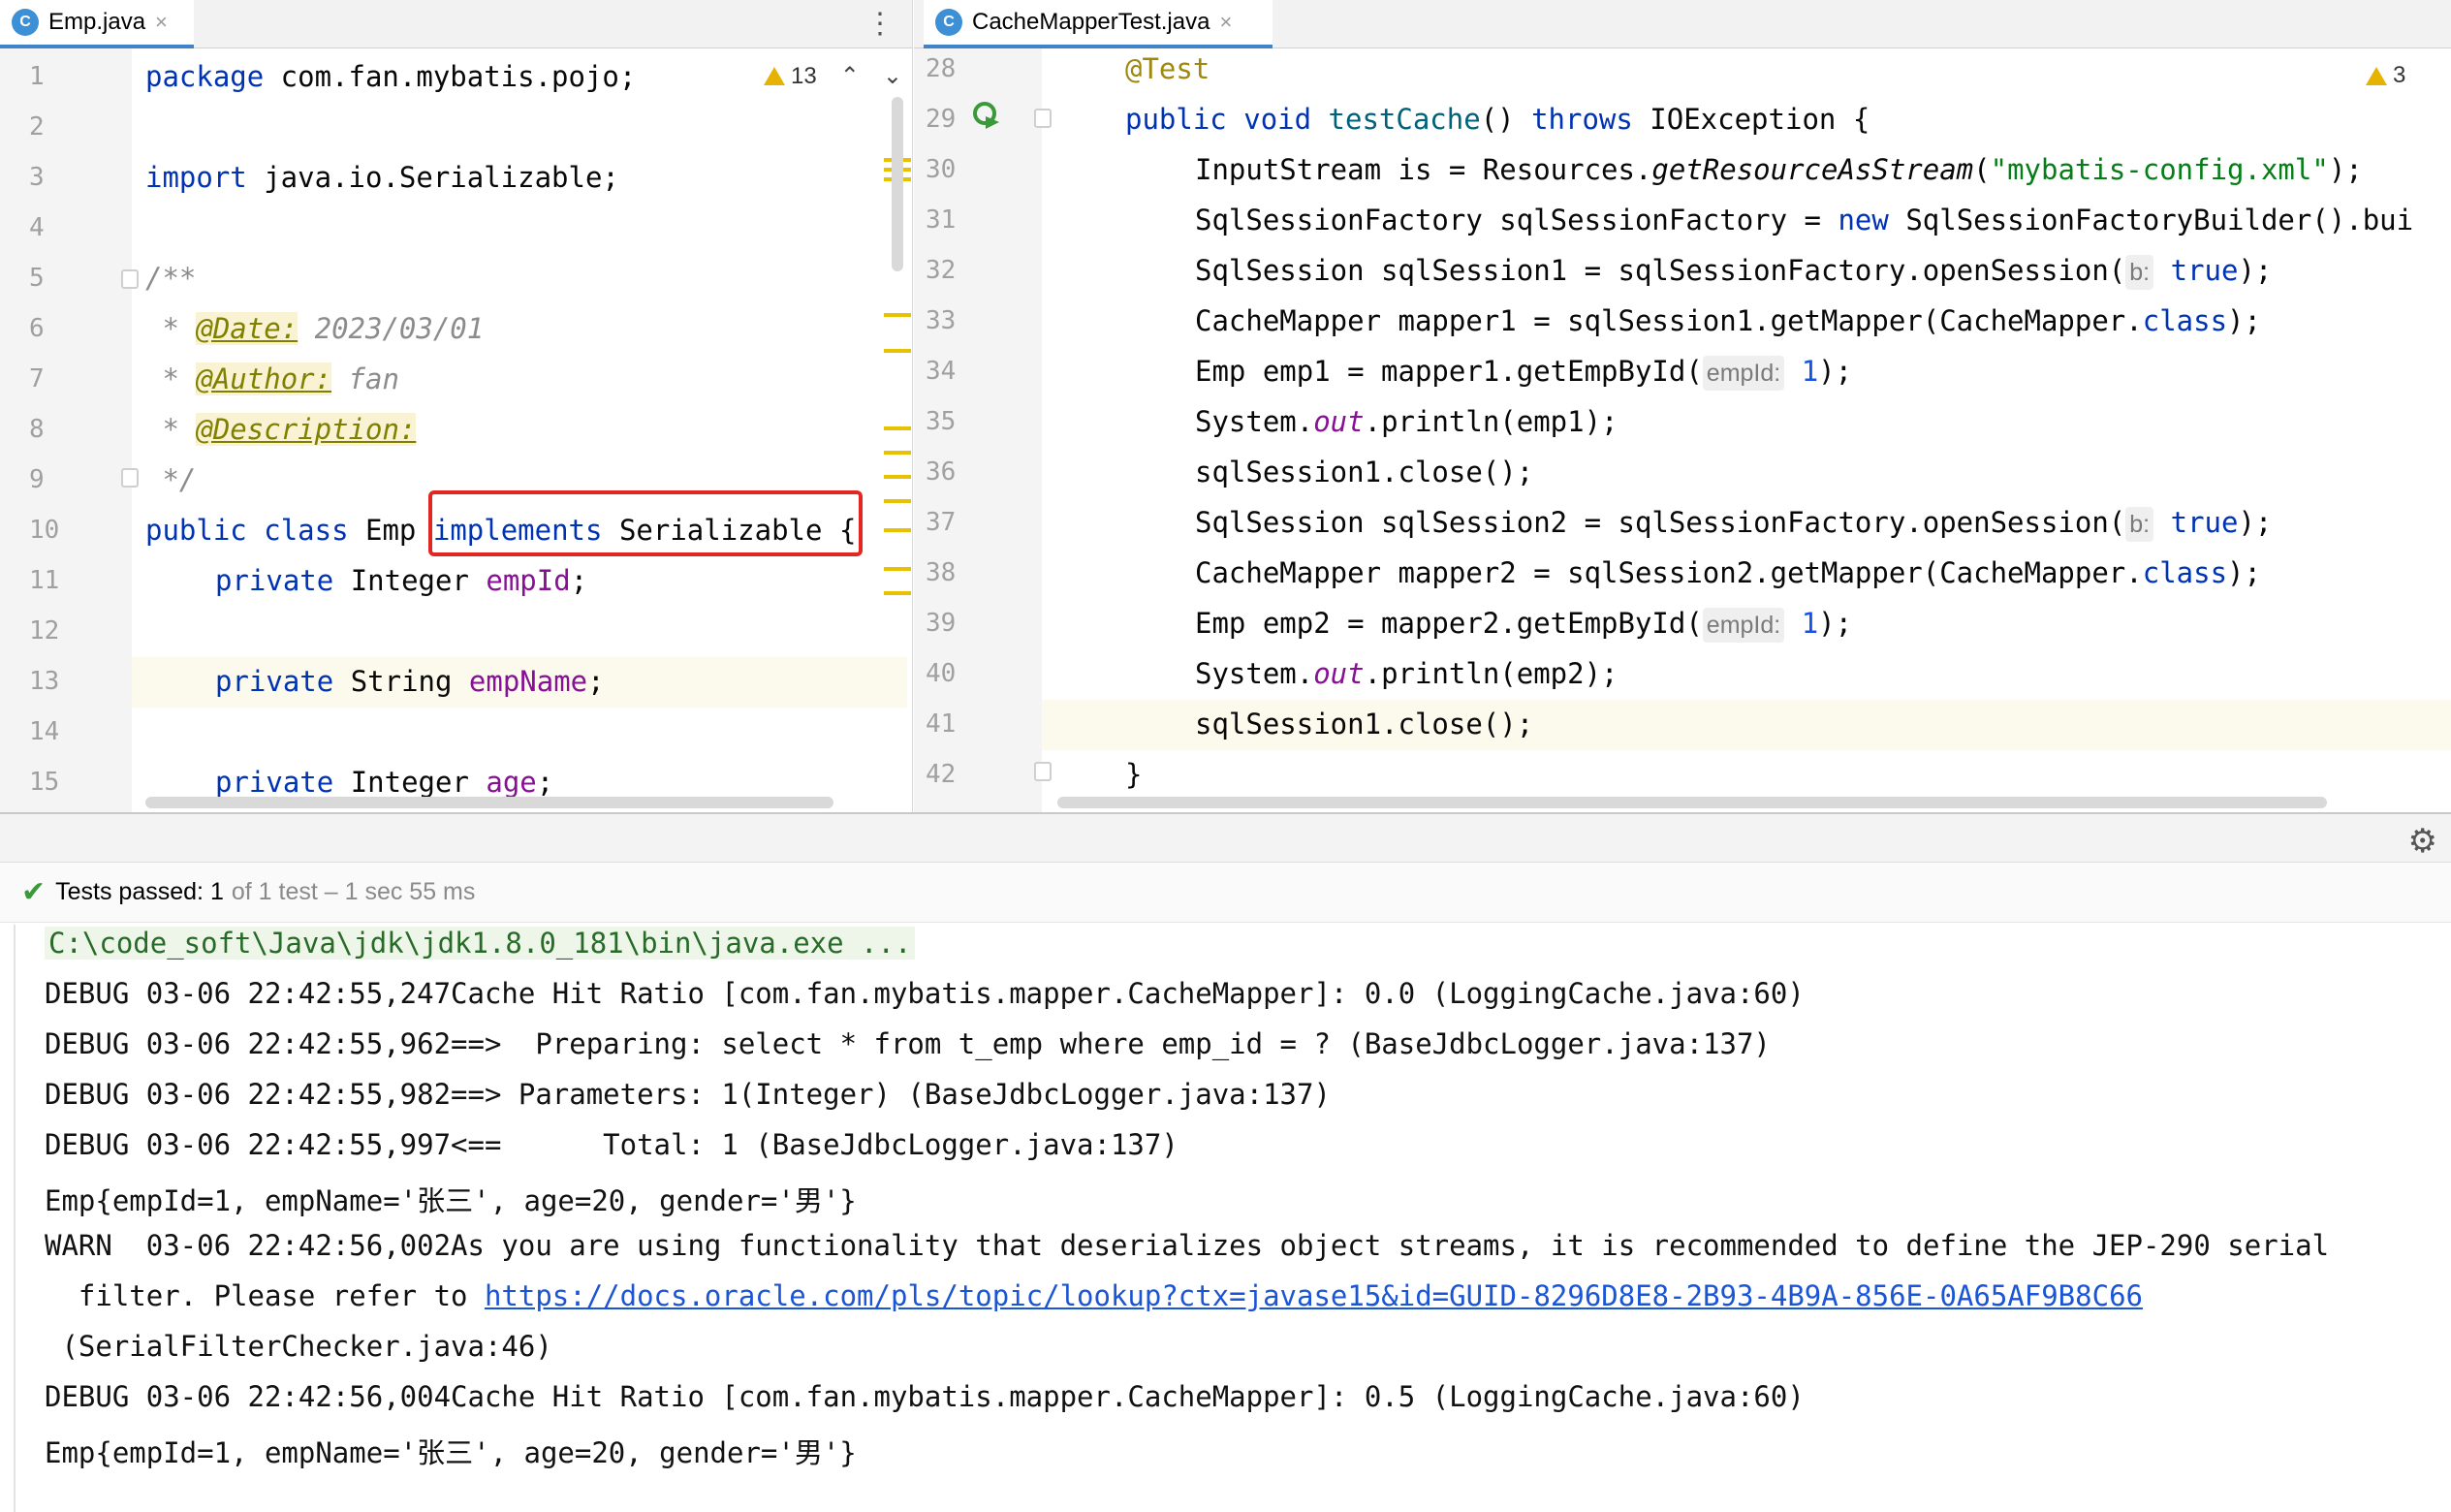 The image size is (2451, 1512). I want to click on code-line-39: Emp emp2 = mapper2.getEmpById(empId: 1);, so click(1523, 623).